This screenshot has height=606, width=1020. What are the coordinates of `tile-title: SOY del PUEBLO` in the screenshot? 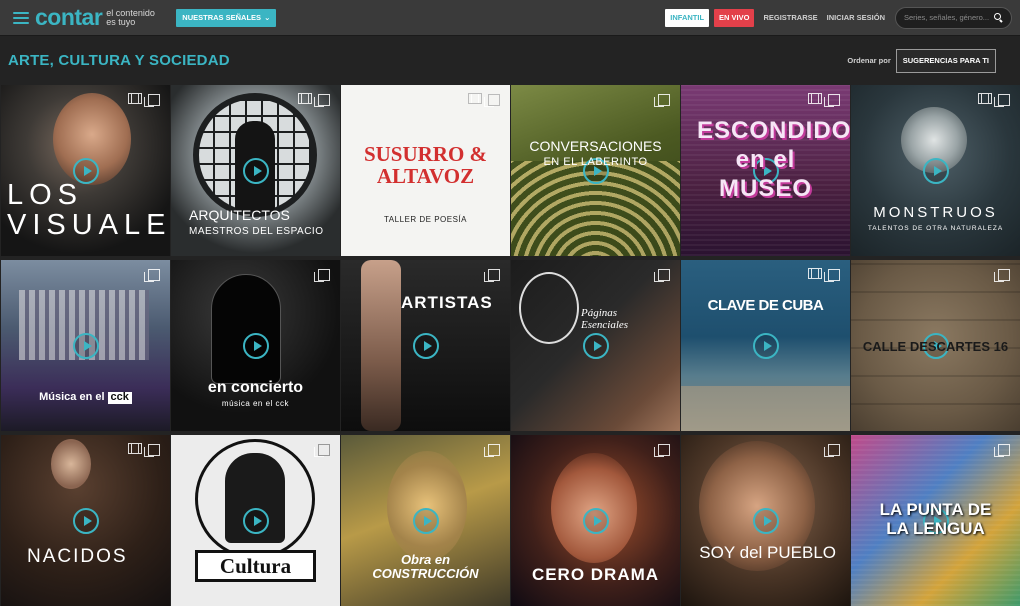 It's located at (767, 552).